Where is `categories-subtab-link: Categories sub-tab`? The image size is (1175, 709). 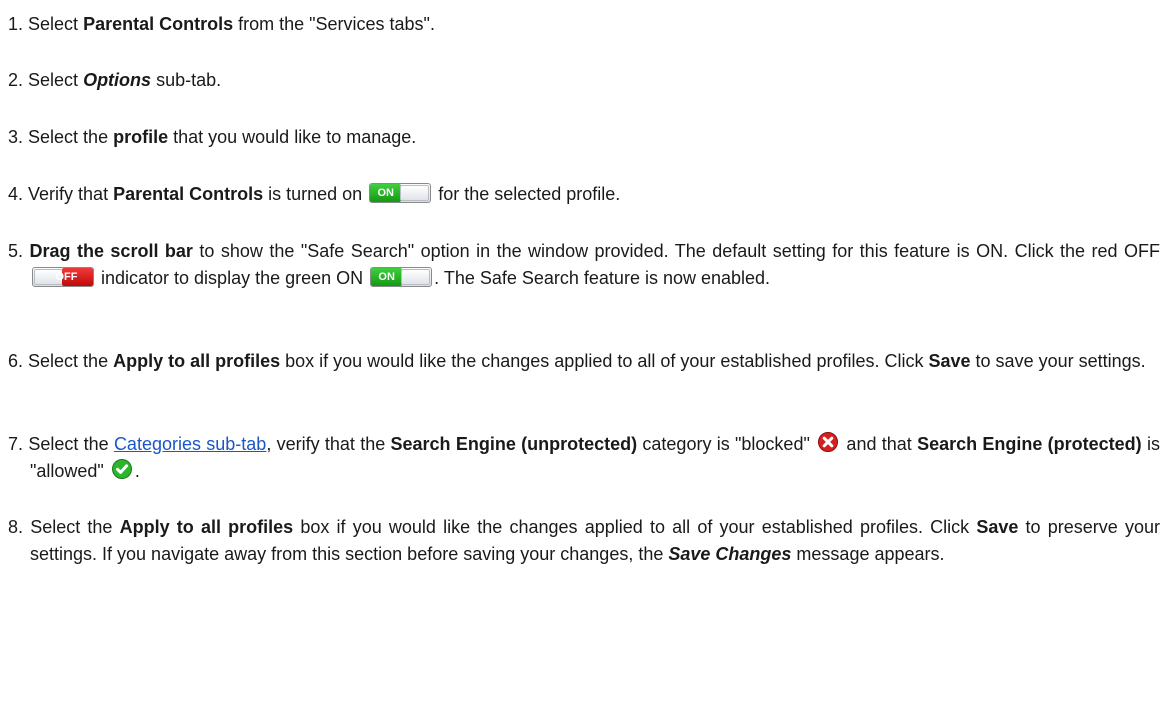
categories-subtab-link: Categories sub-tab is located at coordinates (190, 444).